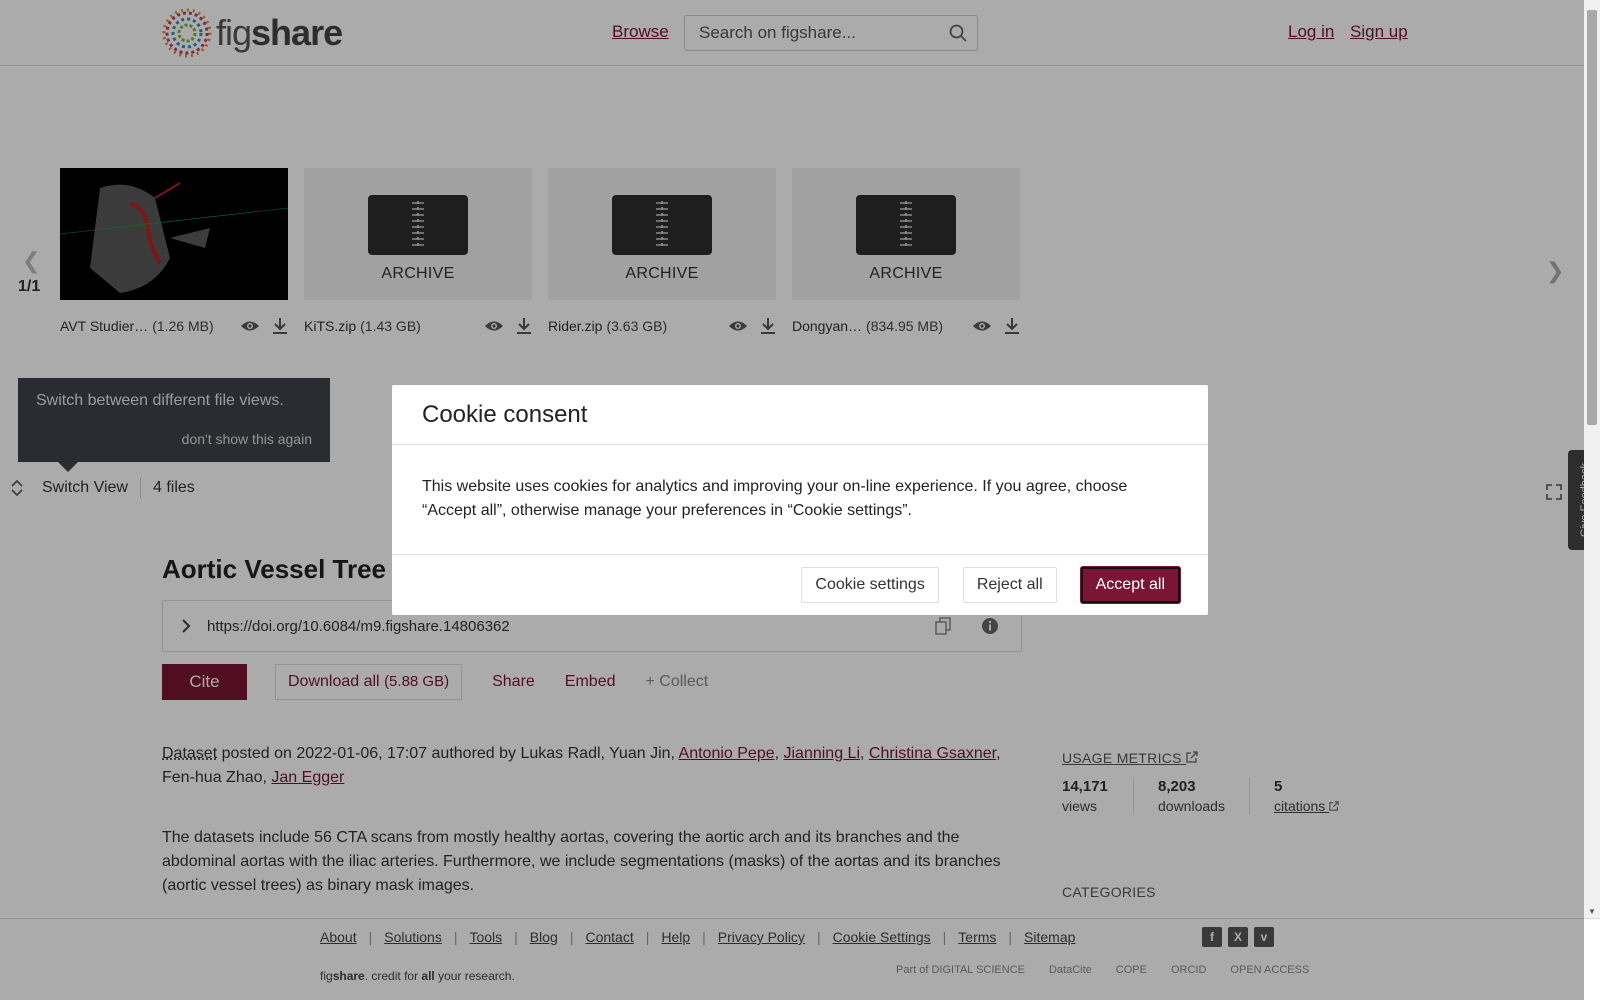 The width and height of the screenshot is (1600, 1000). What do you see at coordinates (869, 585) in the screenshot?
I see `cookie-settings-button: Cookie settings` at bounding box center [869, 585].